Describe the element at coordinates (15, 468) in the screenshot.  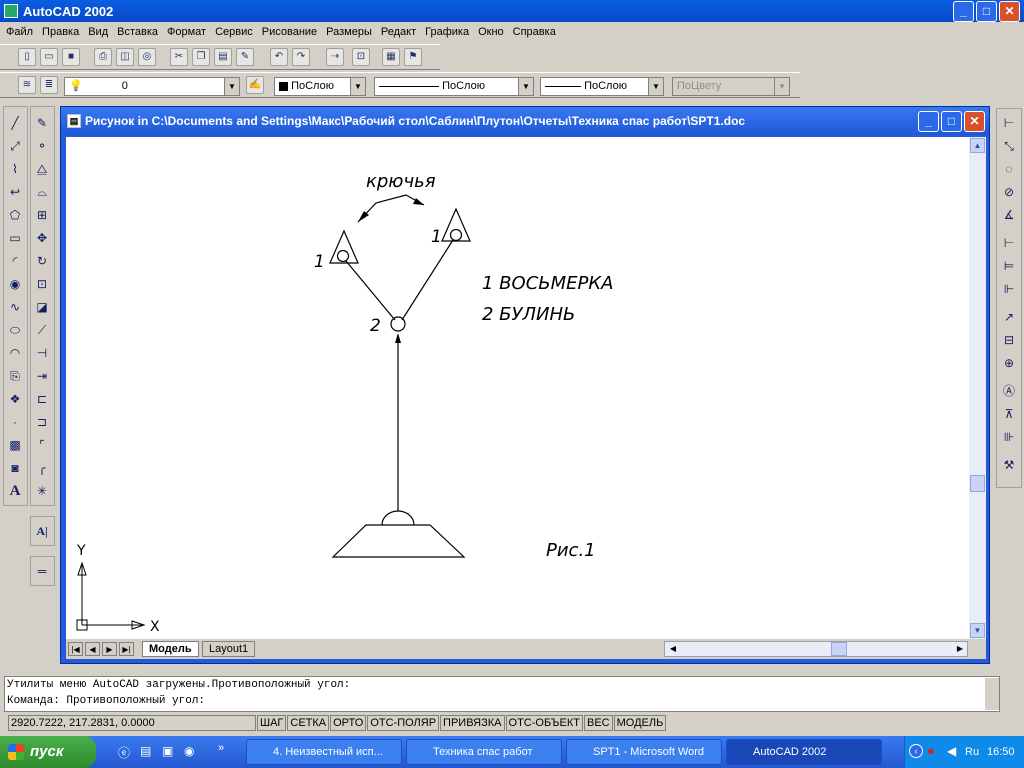
I see `region-icon: ◙` at that location.